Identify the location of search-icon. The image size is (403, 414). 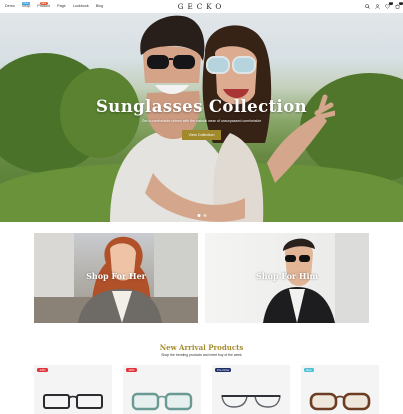
(367, 7).